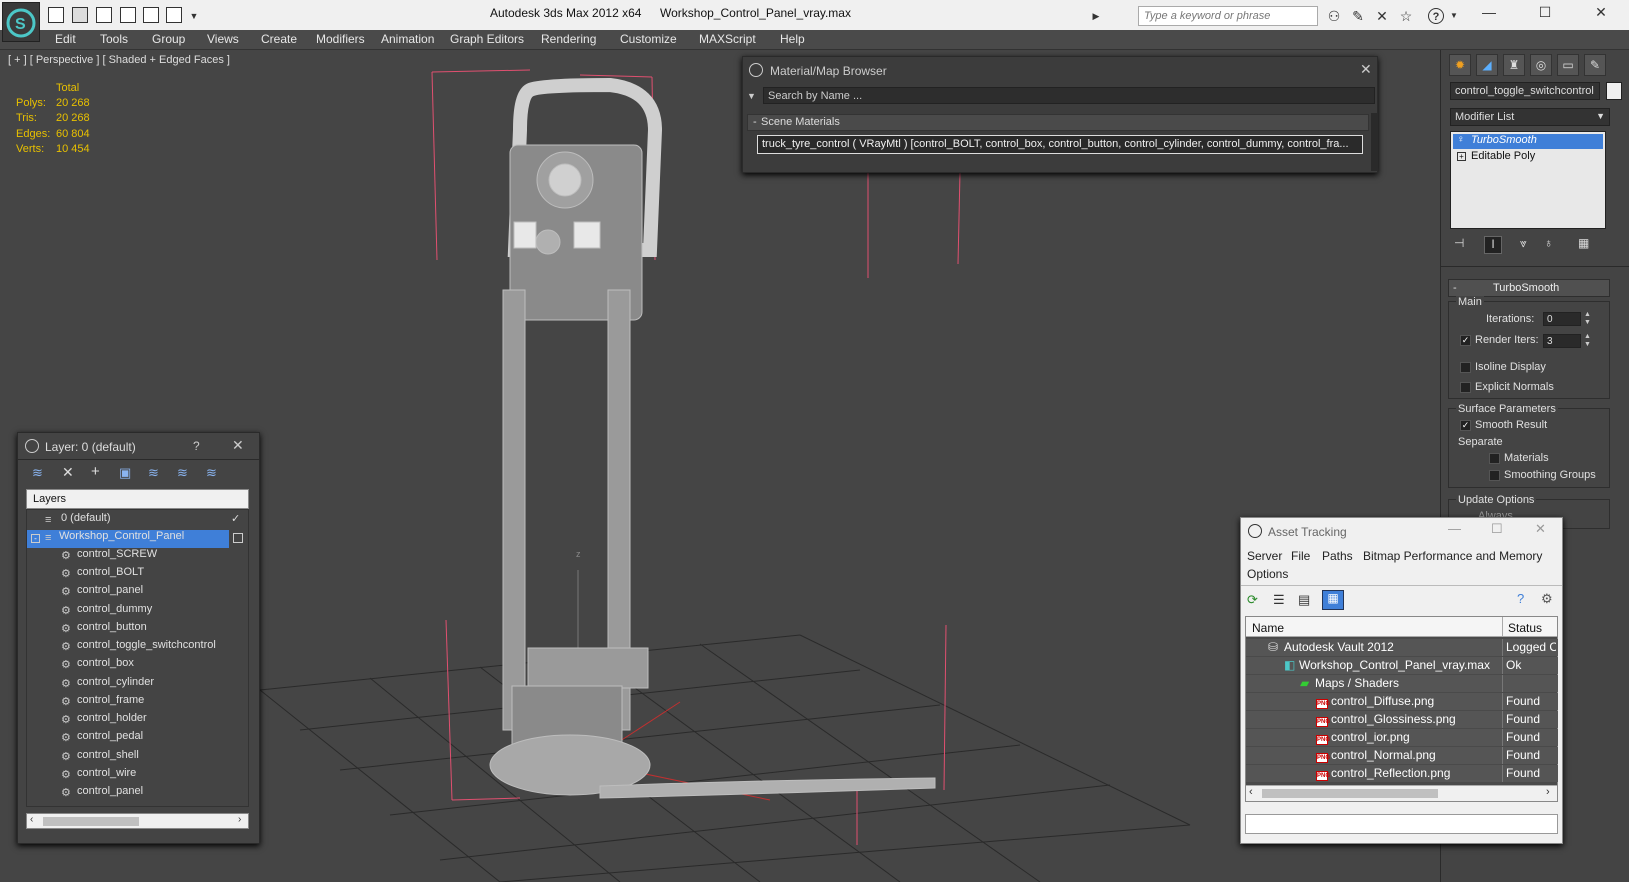 The width and height of the screenshot is (1629, 882). What do you see at coordinates (755, 122) in the screenshot?
I see `collapse-toggle: -` at bounding box center [755, 122].